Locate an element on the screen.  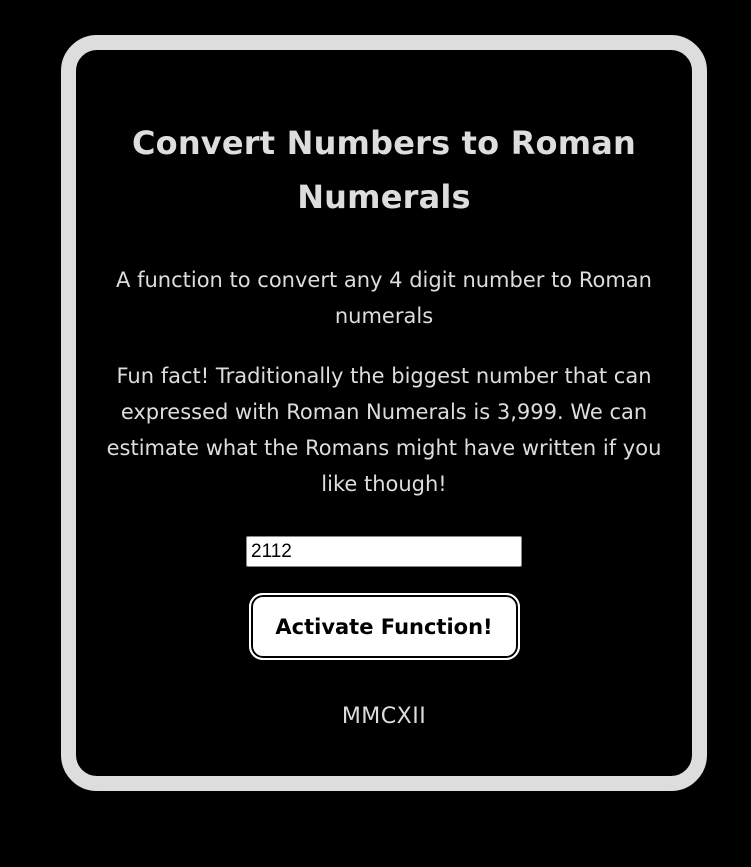
input-row is located at coordinates (384, 551).